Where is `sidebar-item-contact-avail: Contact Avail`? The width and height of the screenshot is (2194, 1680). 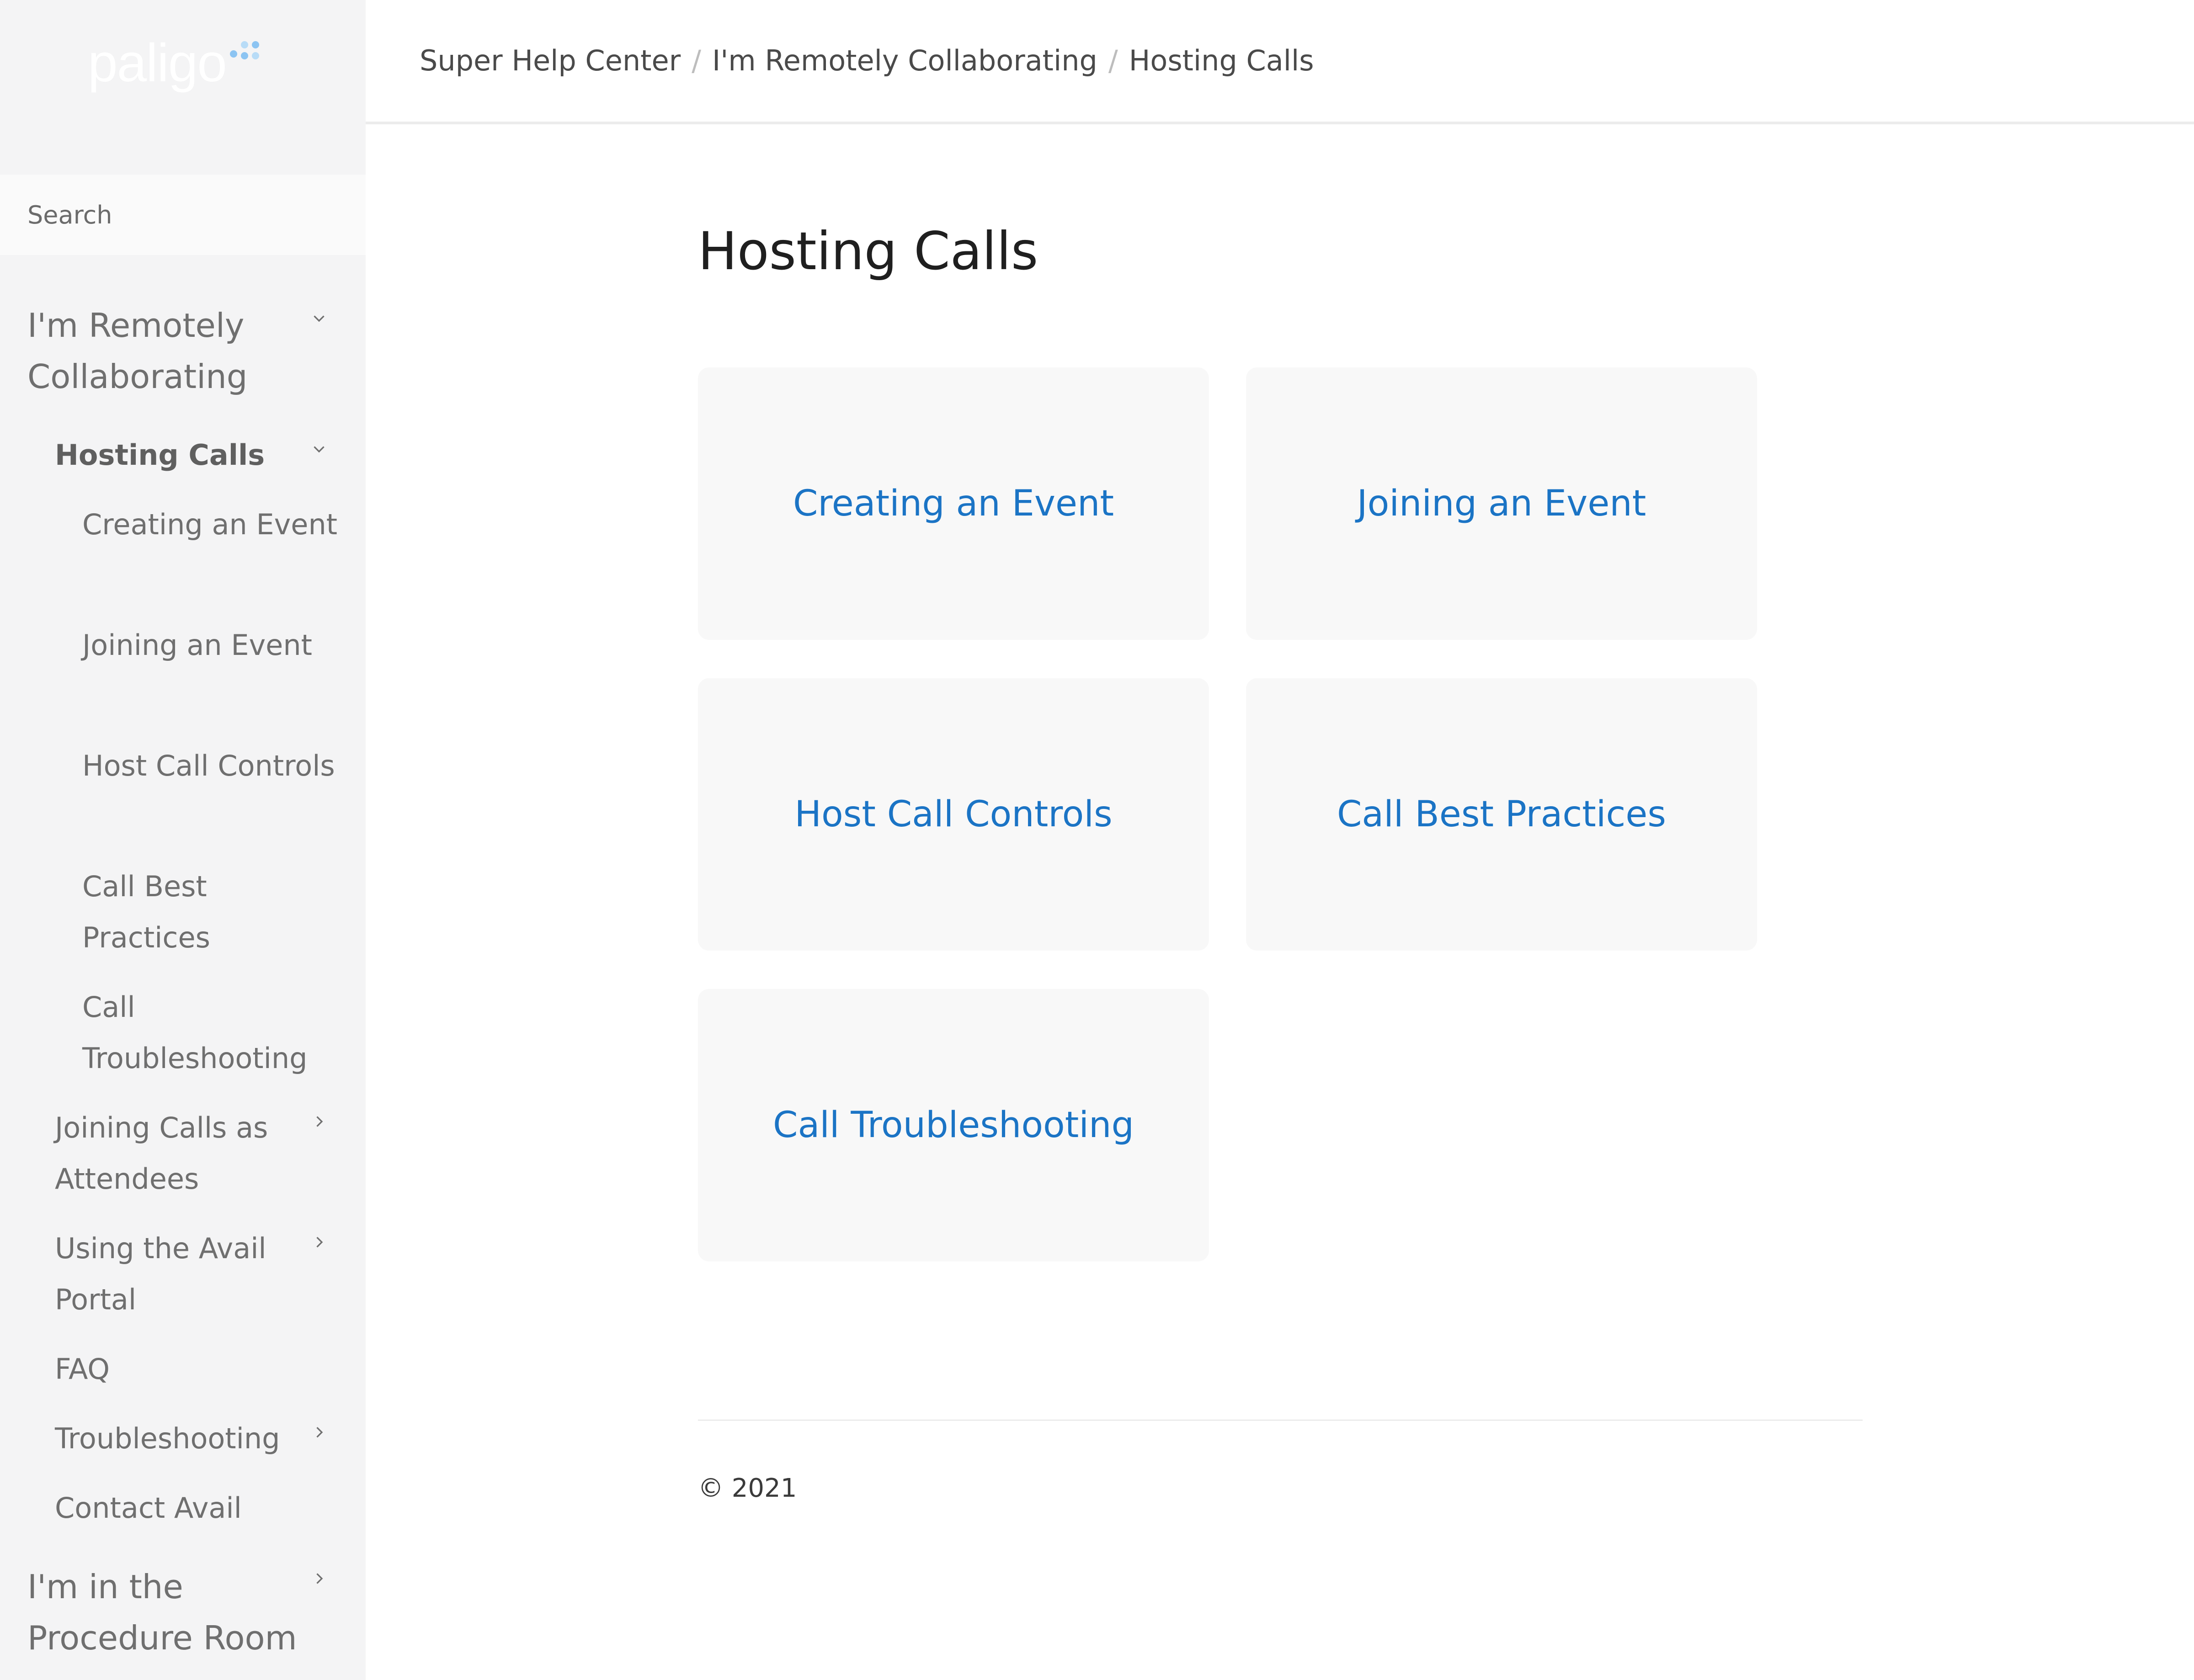 sidebar-item-contact-avail: Contact Avail is located at coordinates (183, 1508).